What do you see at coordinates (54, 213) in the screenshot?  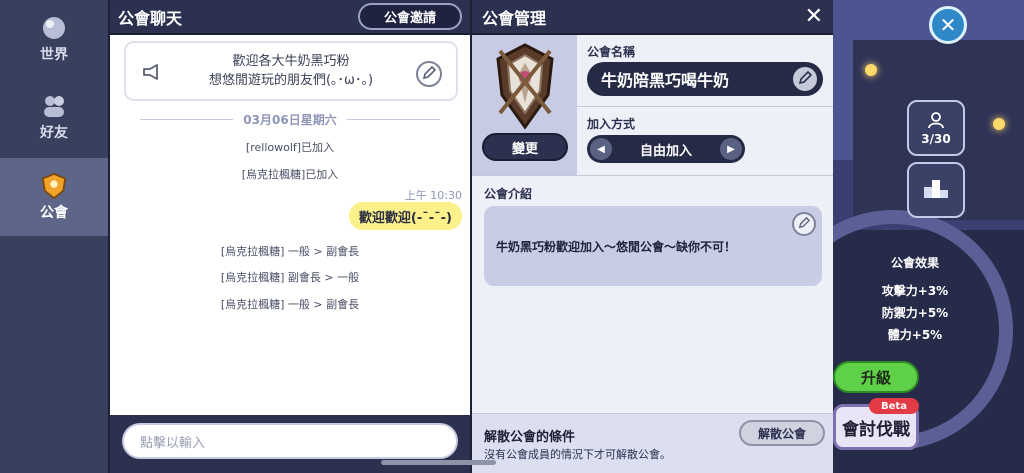 I see `rail-item-label: 公會` at bounding box center [54, 213].